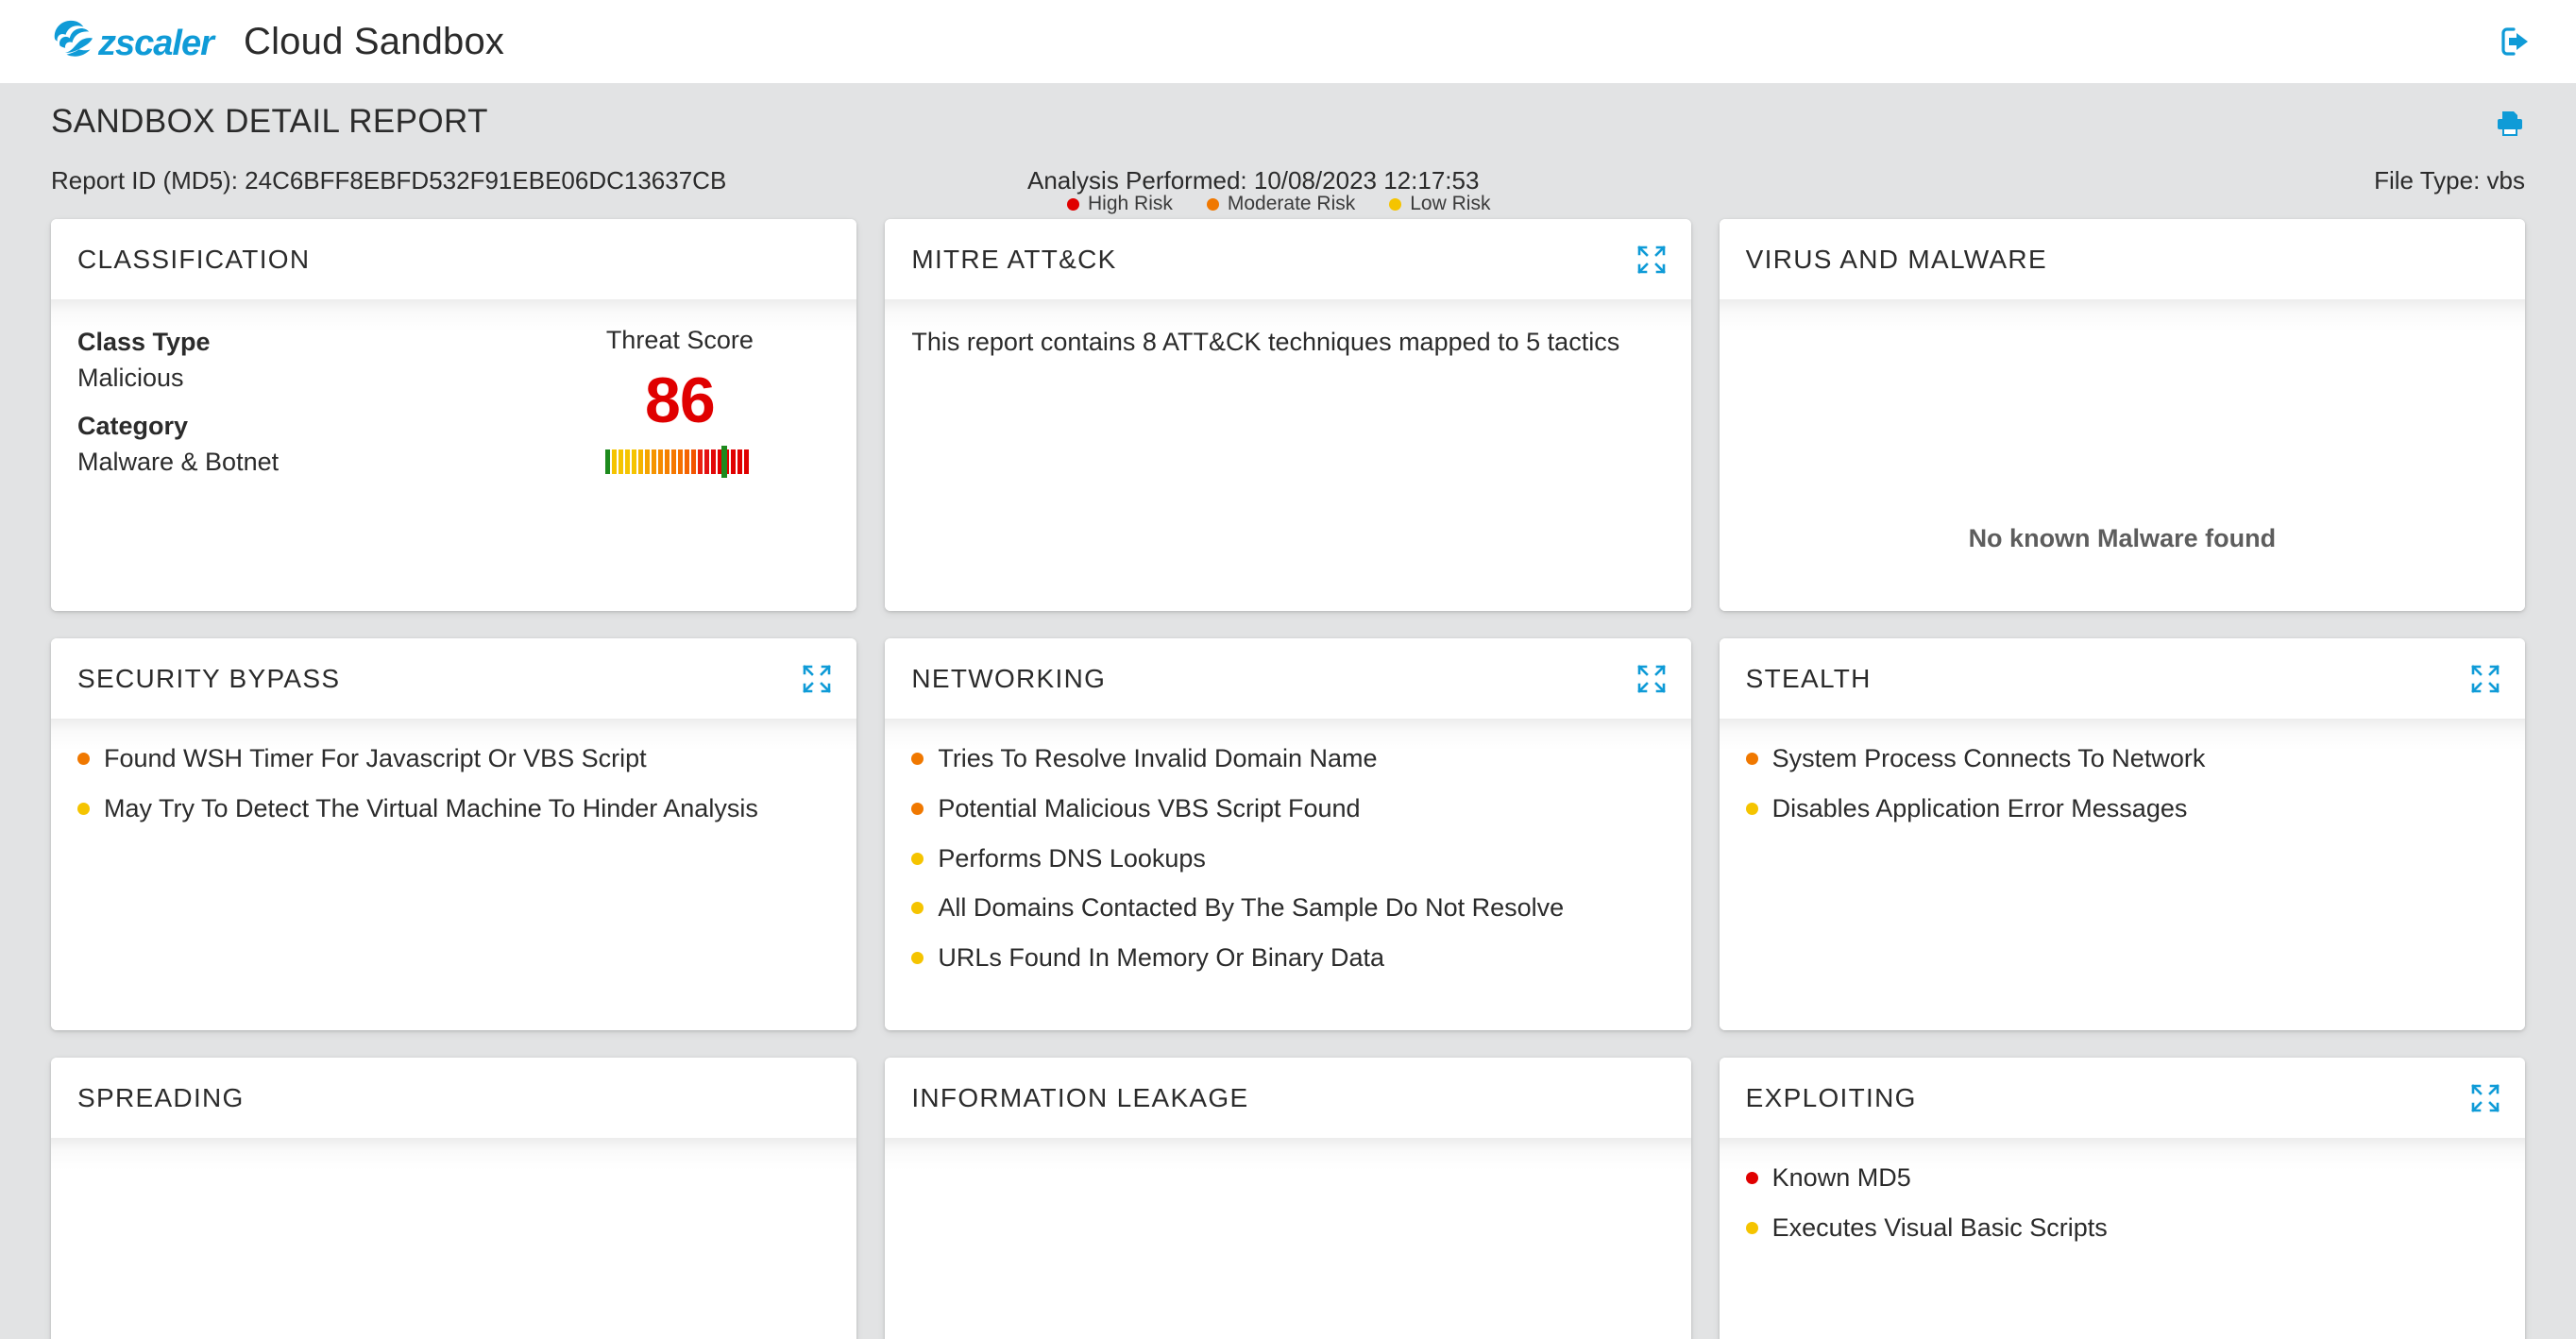 Image resolution: width=2576 pixels, height=1339 pixels. Describe the element at coordinates (144, 342) in the screenshot. I see `class-type-label: Class Type` at that location.